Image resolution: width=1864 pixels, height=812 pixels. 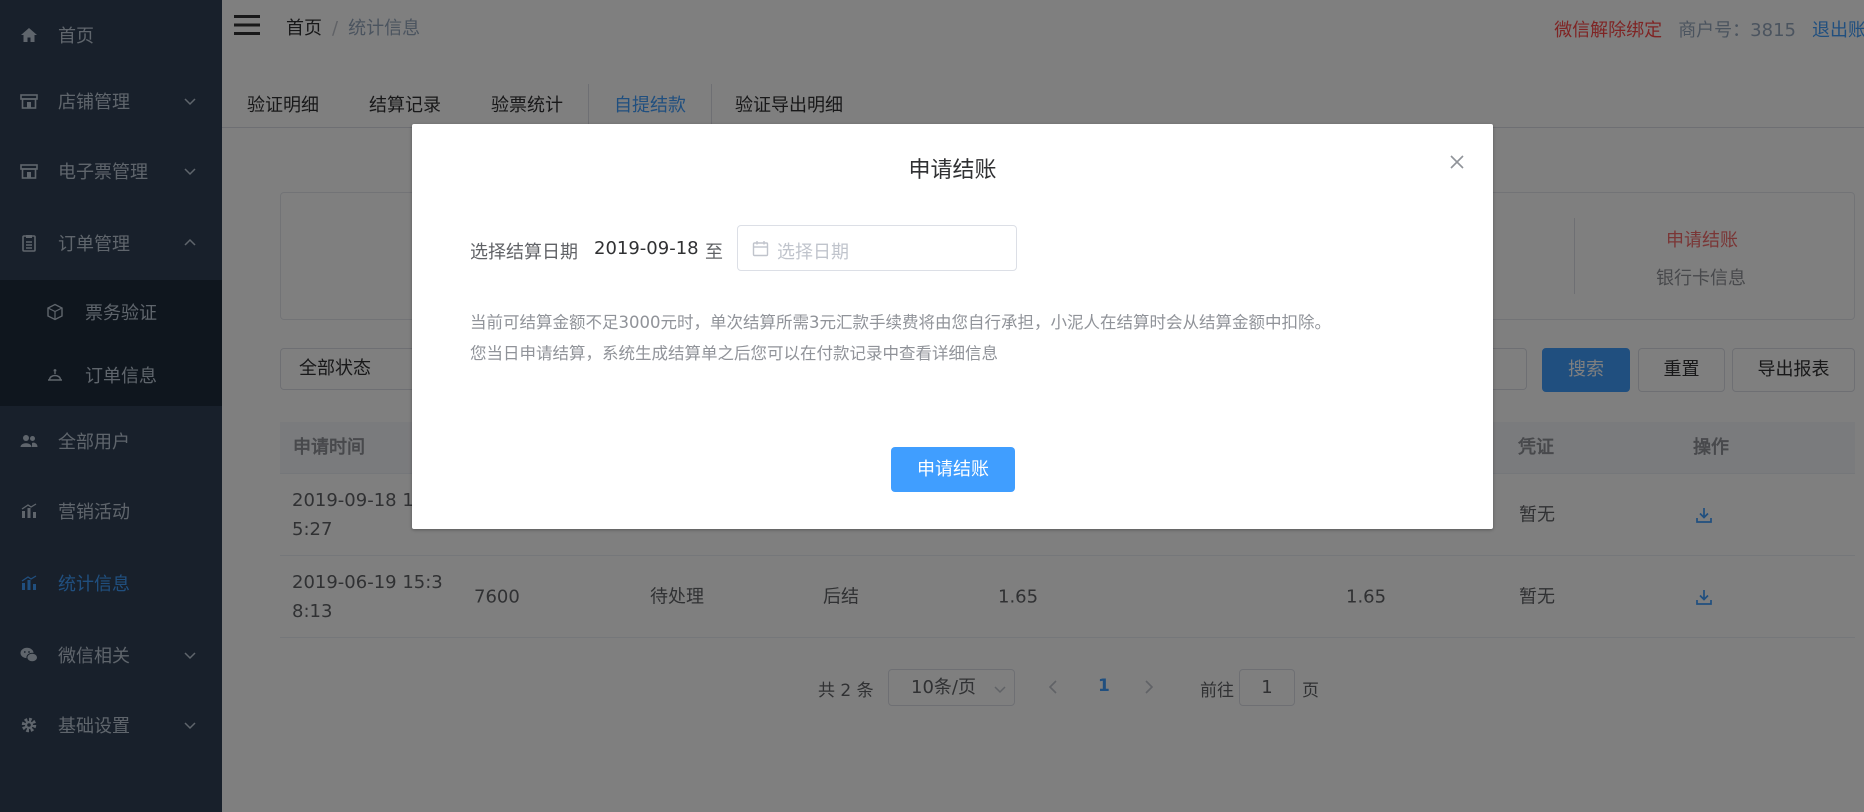 What do you see at coordinates (524, 252) in the screenshot?
I see `settlement-date-label: 选择结算日期` at bounding box center [524, 252].